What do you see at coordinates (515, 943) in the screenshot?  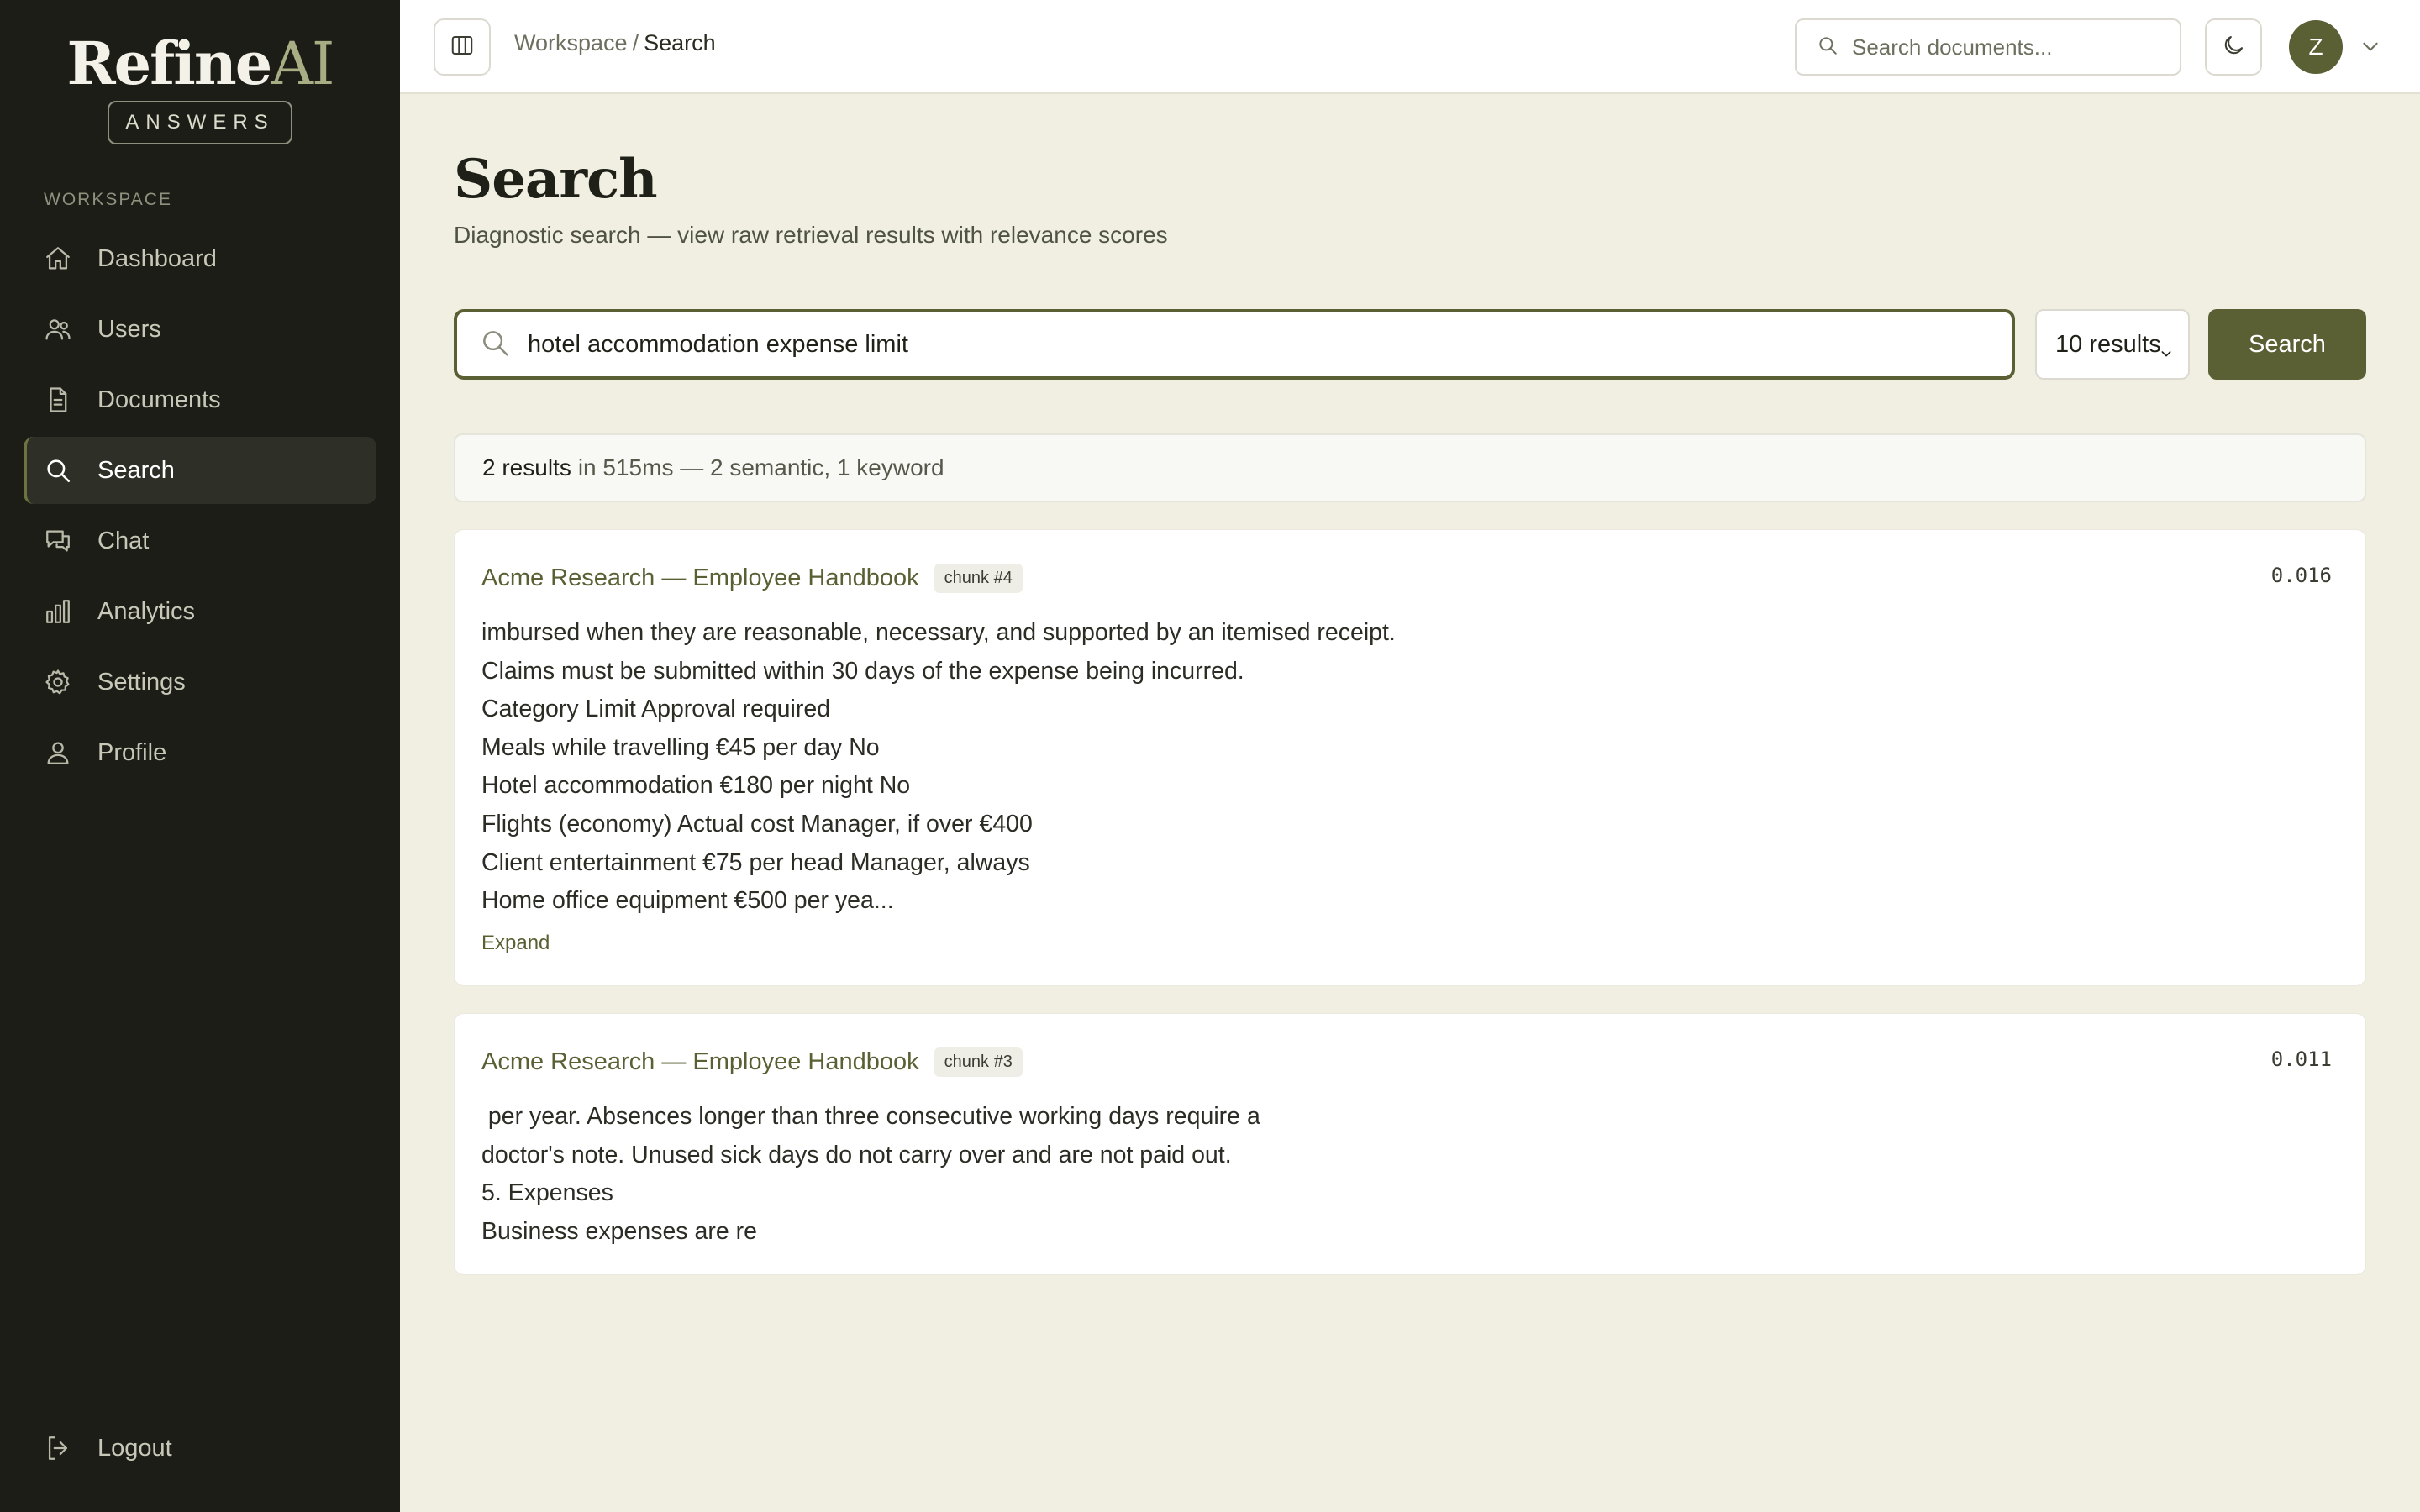 I see `expand-link: Expand` at bounding box center [515, 943].